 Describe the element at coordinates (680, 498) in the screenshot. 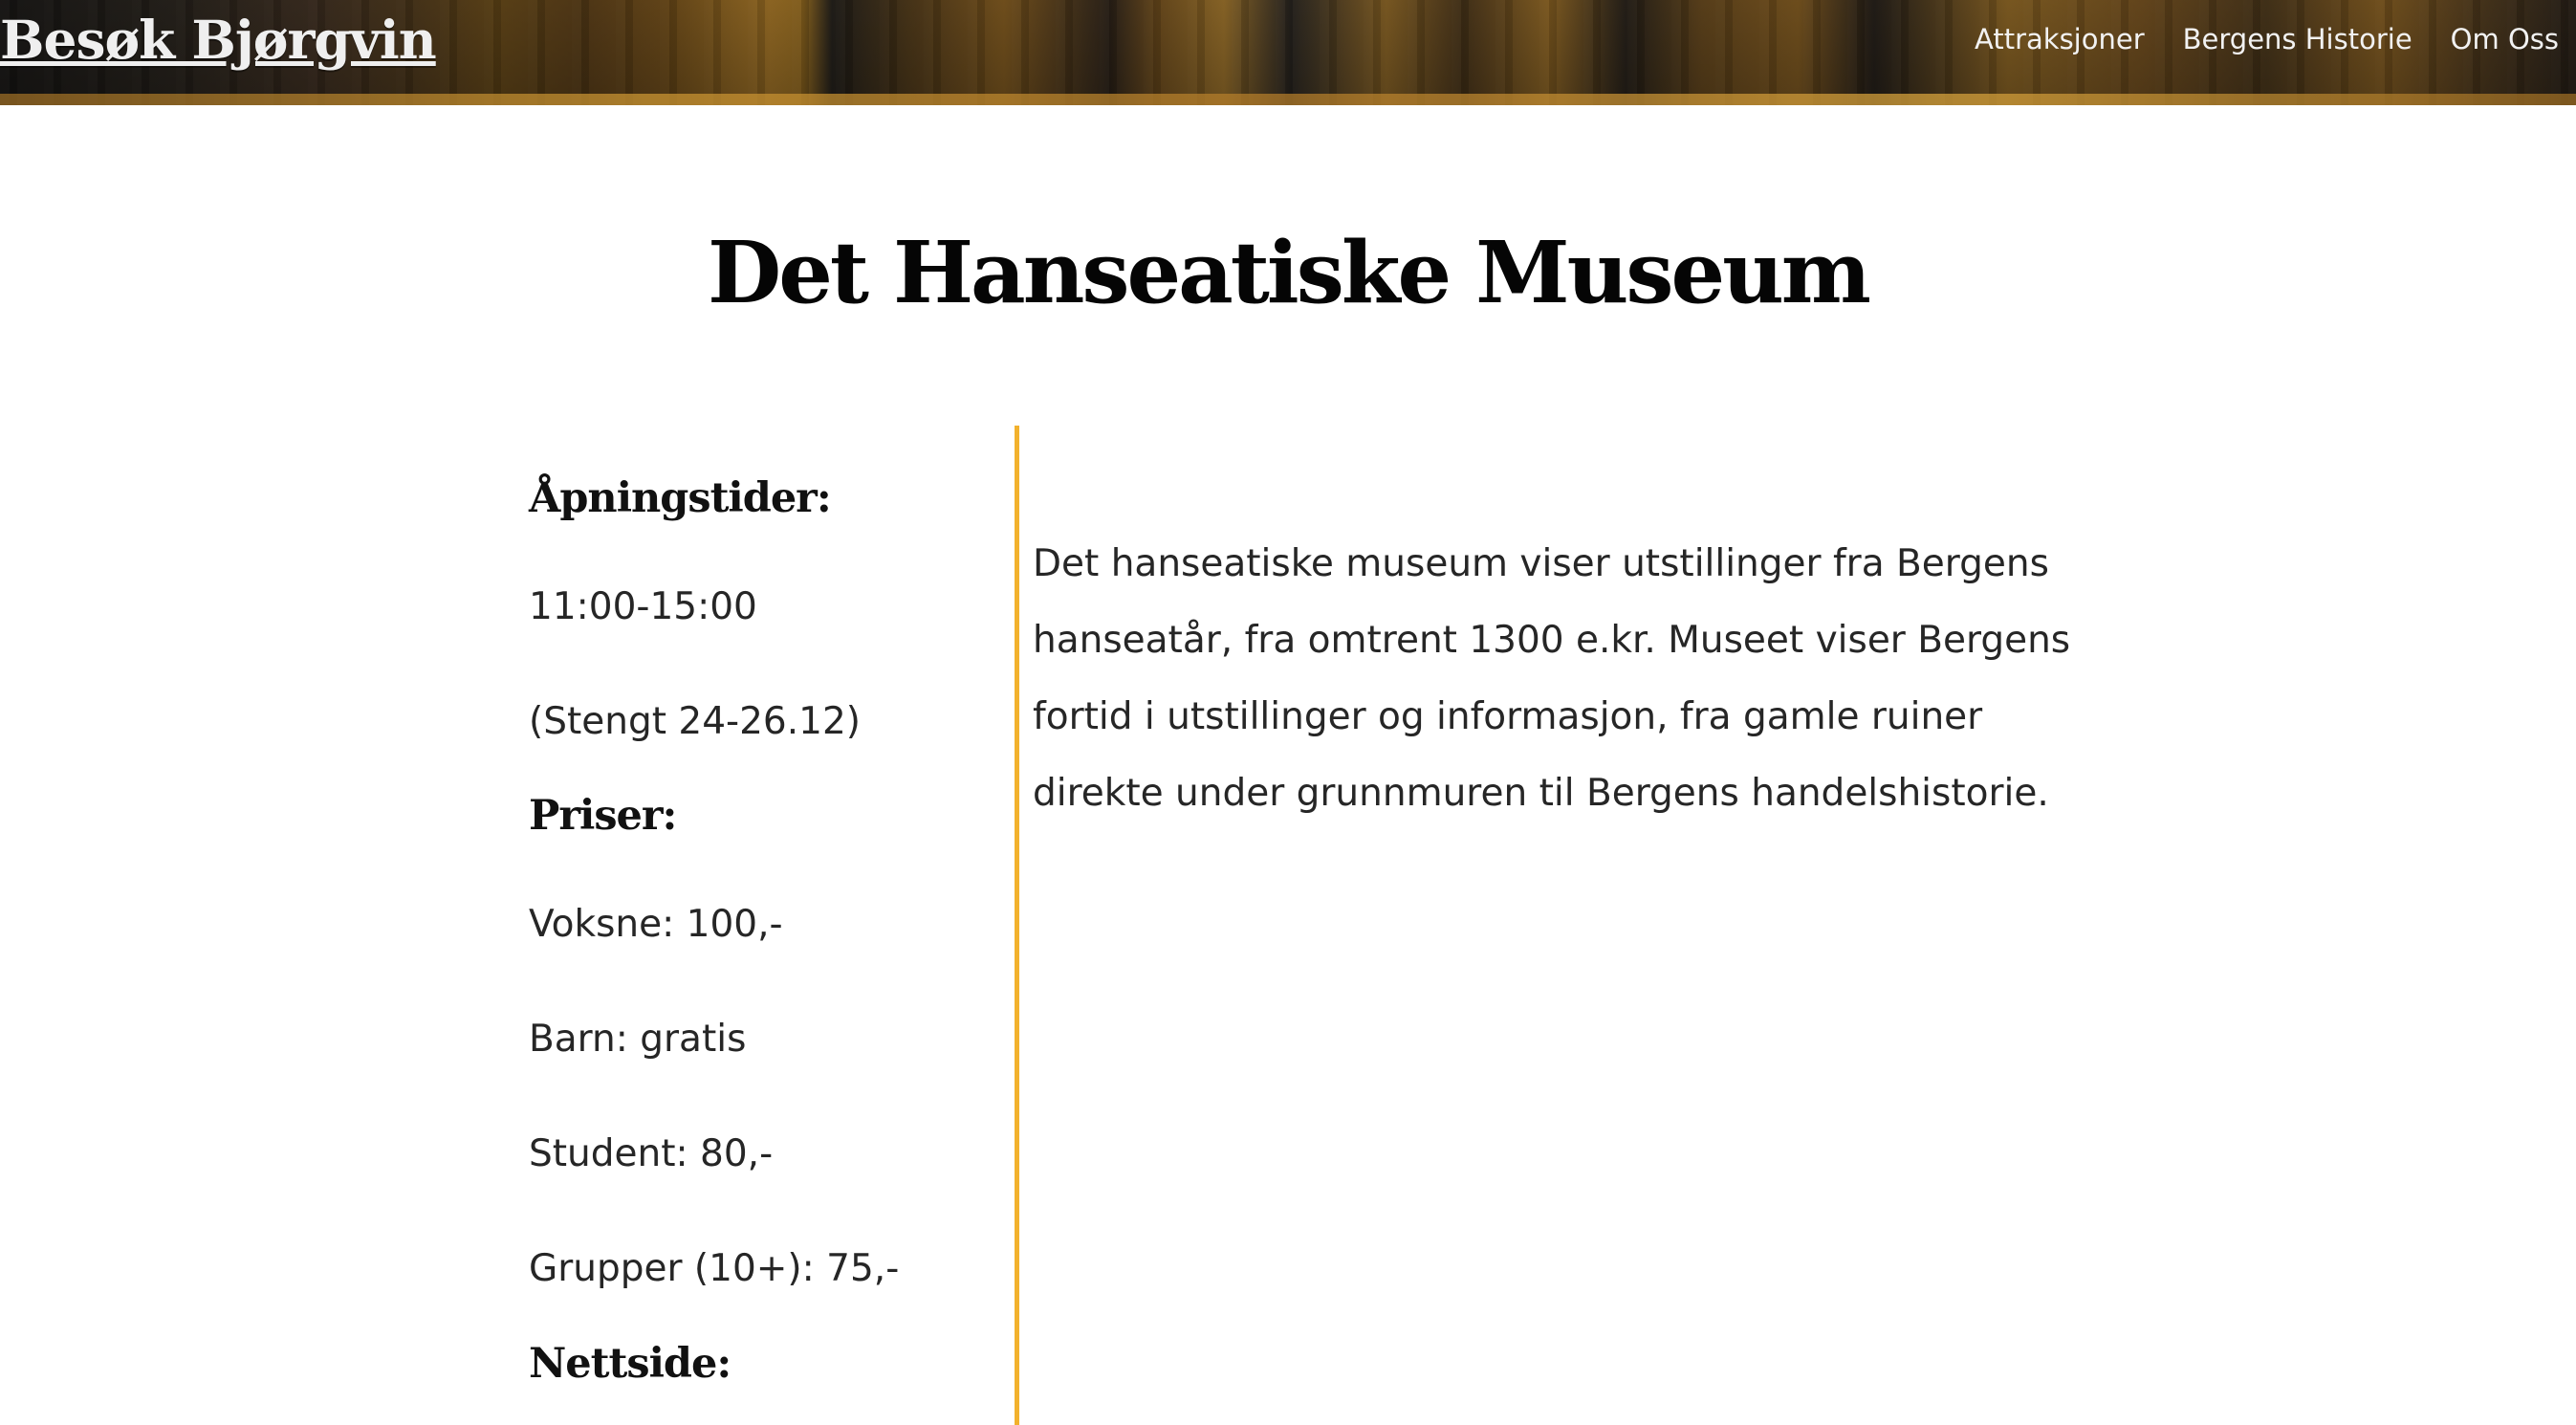

I see `opening-hours-heading: Åpningstider:` at that location.